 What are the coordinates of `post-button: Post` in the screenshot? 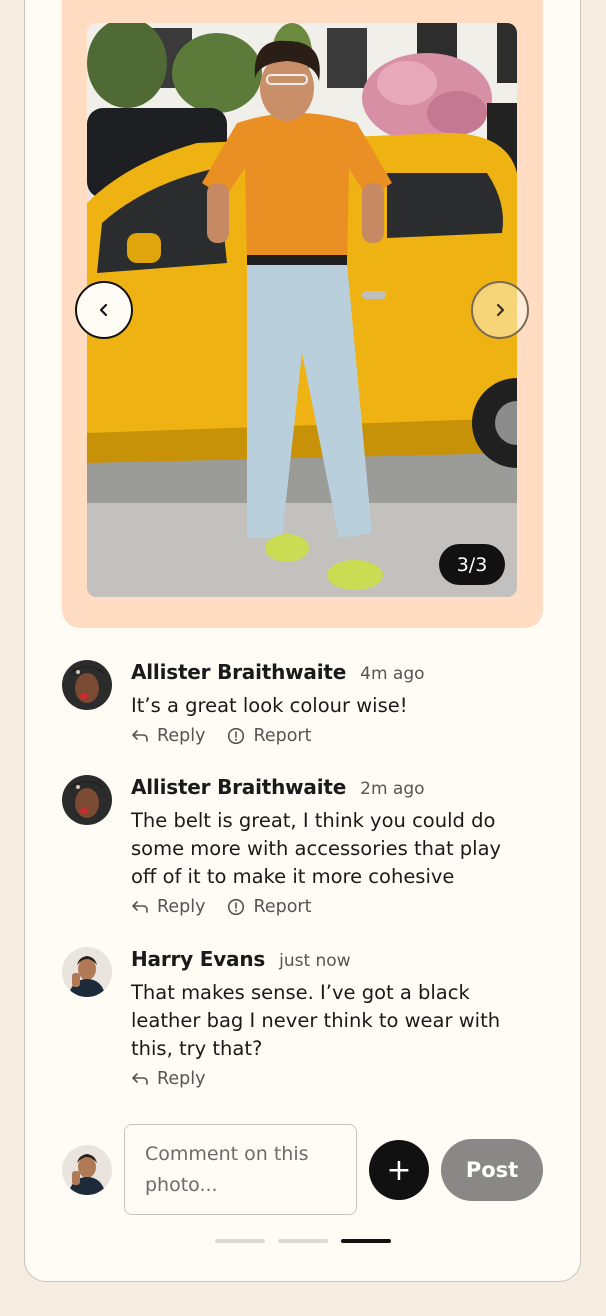 It's located at (492, 1170).